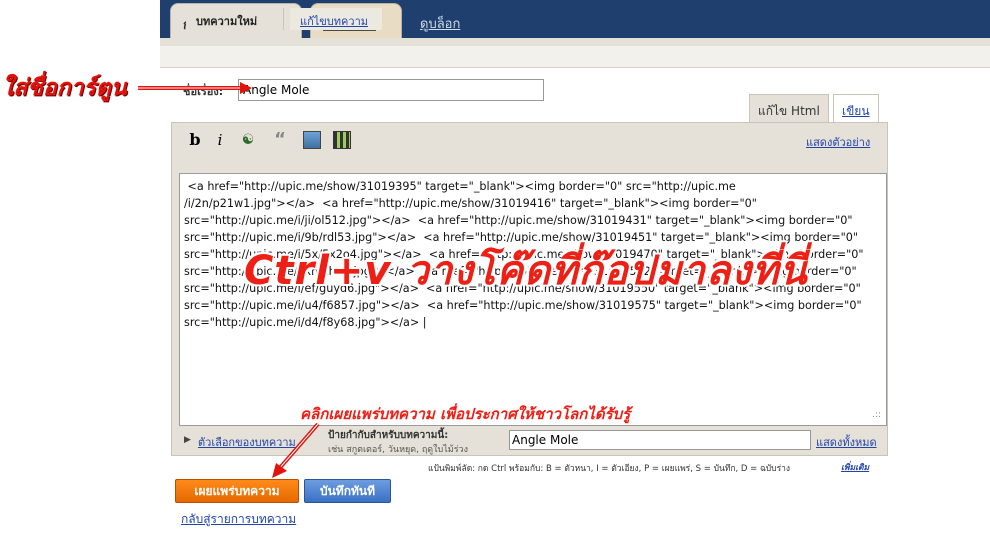 This screenshot has height=537, width=990. What do you see at coordinates (838, 142) in the screenshot?
I see `preview-link: แสดงตัวอย่าง` at bounding box center [838, 142].